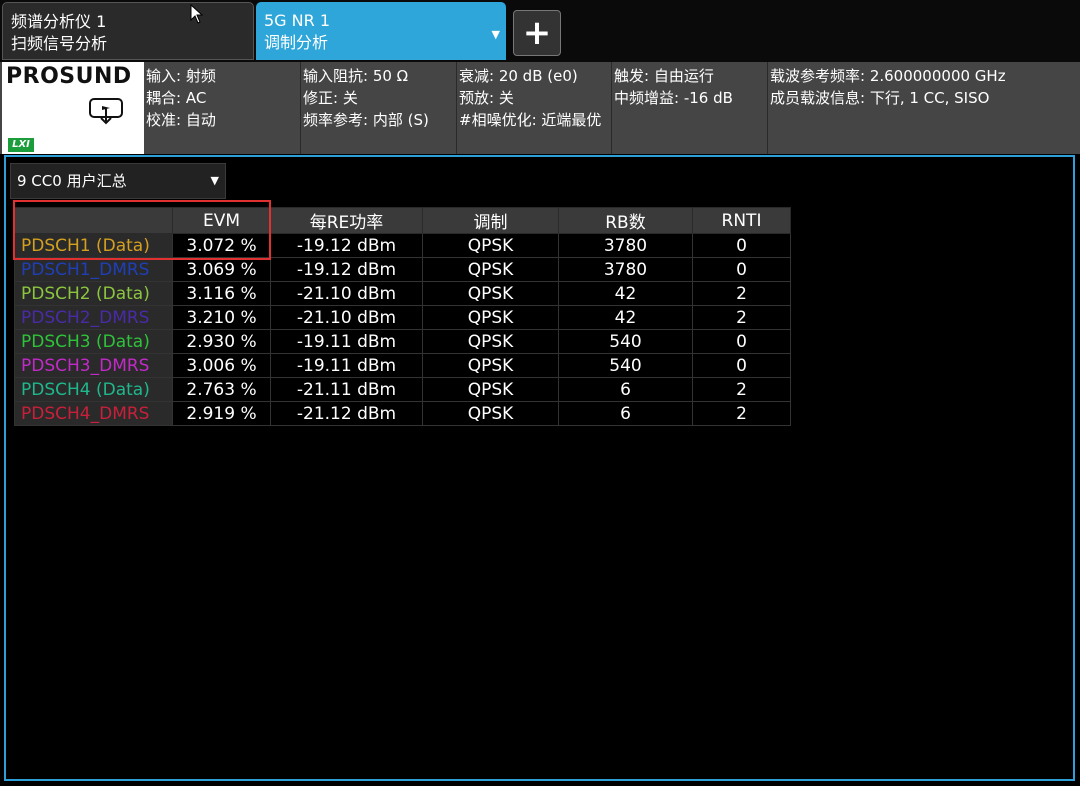  Describe the element at coordinates (93, 341) in the screenshot. I see `channel-label-cell: PDSCH3 (Data)` at that location.